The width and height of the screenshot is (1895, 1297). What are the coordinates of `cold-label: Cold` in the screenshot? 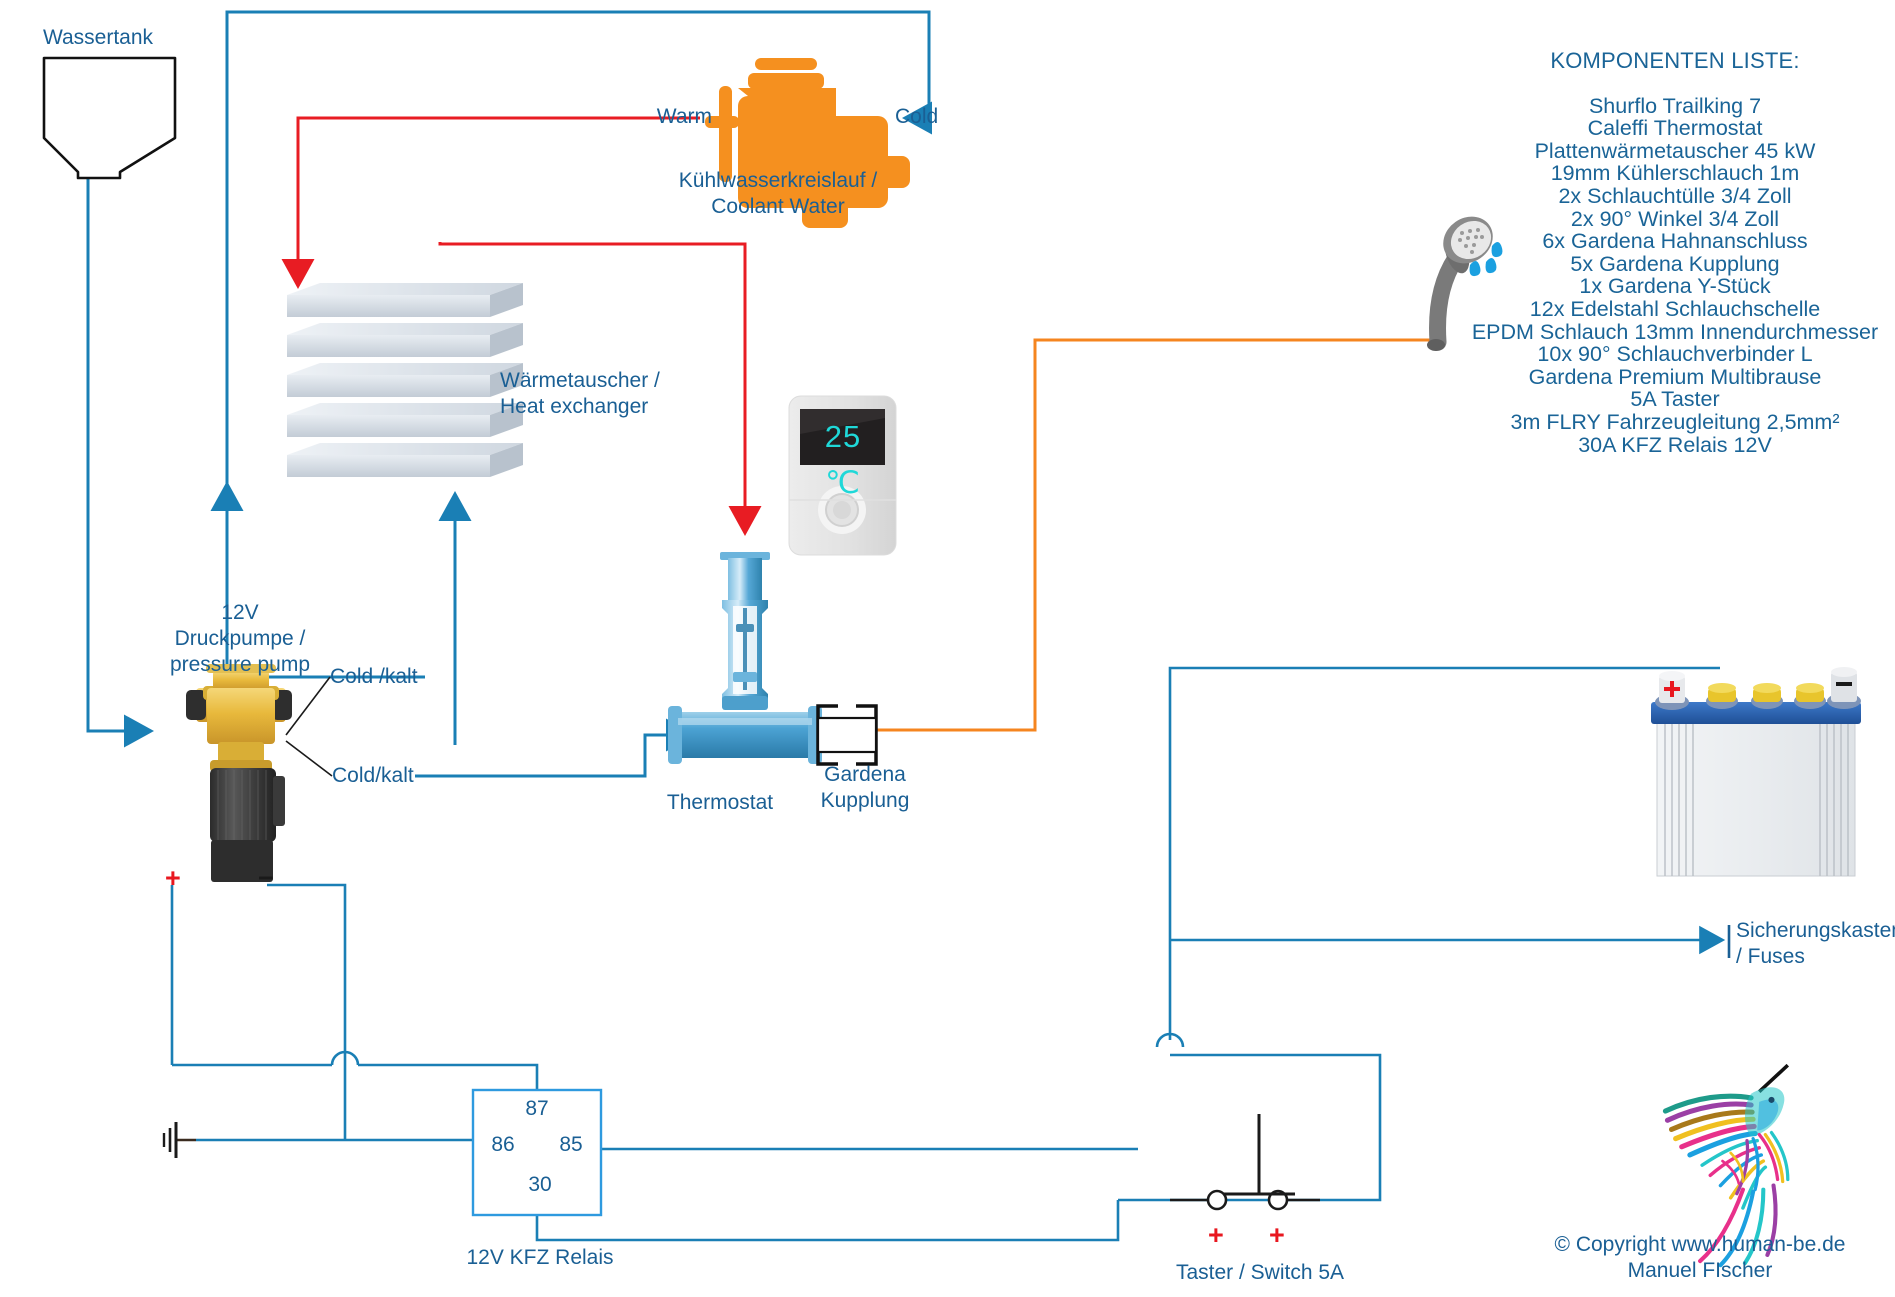 It's located at (917, 116).